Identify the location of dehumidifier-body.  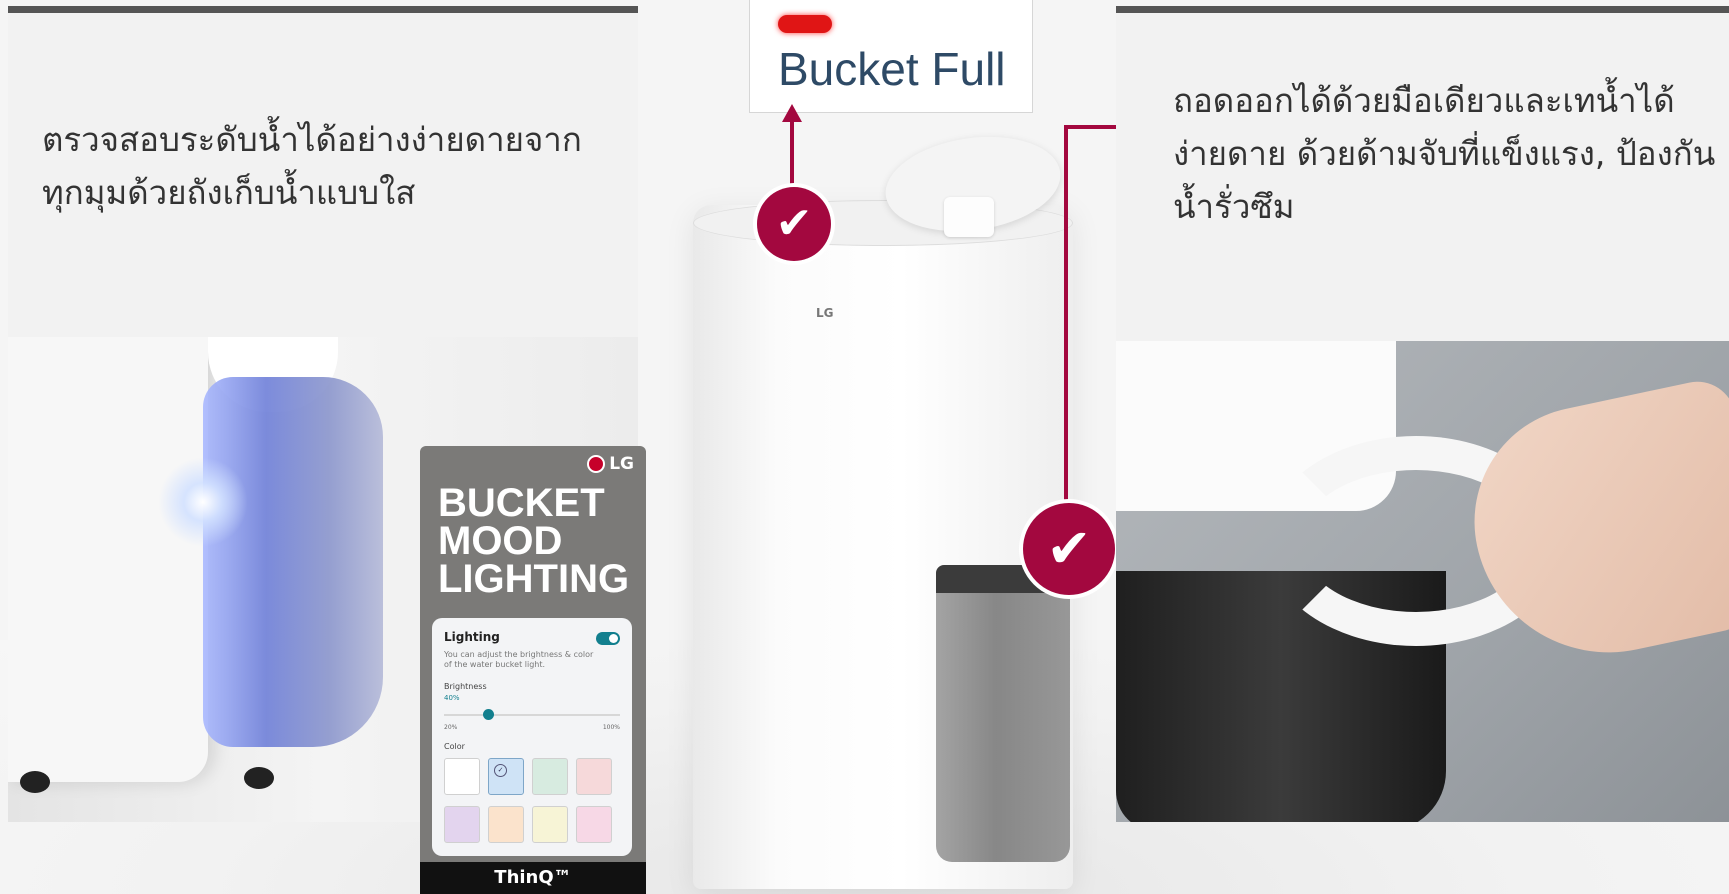
(108, 559).